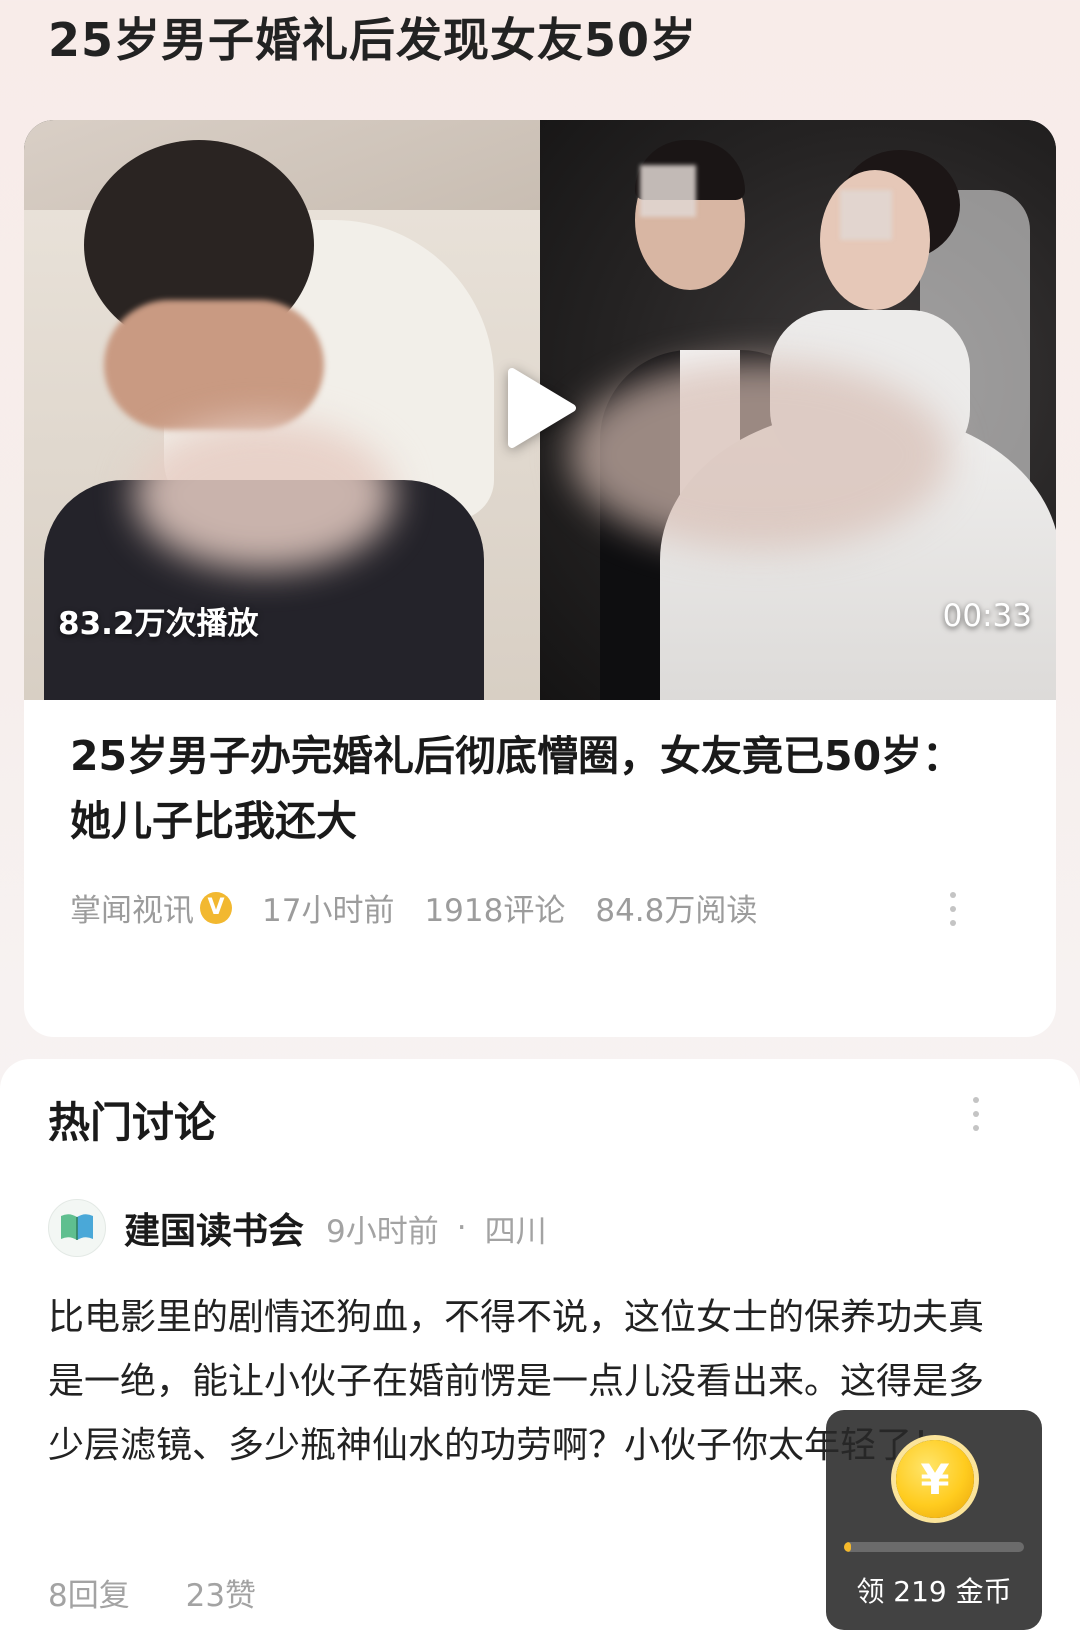 The image size is (1080, 1649). What do you see at coordinates (214, 1228) in the screenshot?
I see `comment-author: 建国读书会` at bounding box center [214, 1228].